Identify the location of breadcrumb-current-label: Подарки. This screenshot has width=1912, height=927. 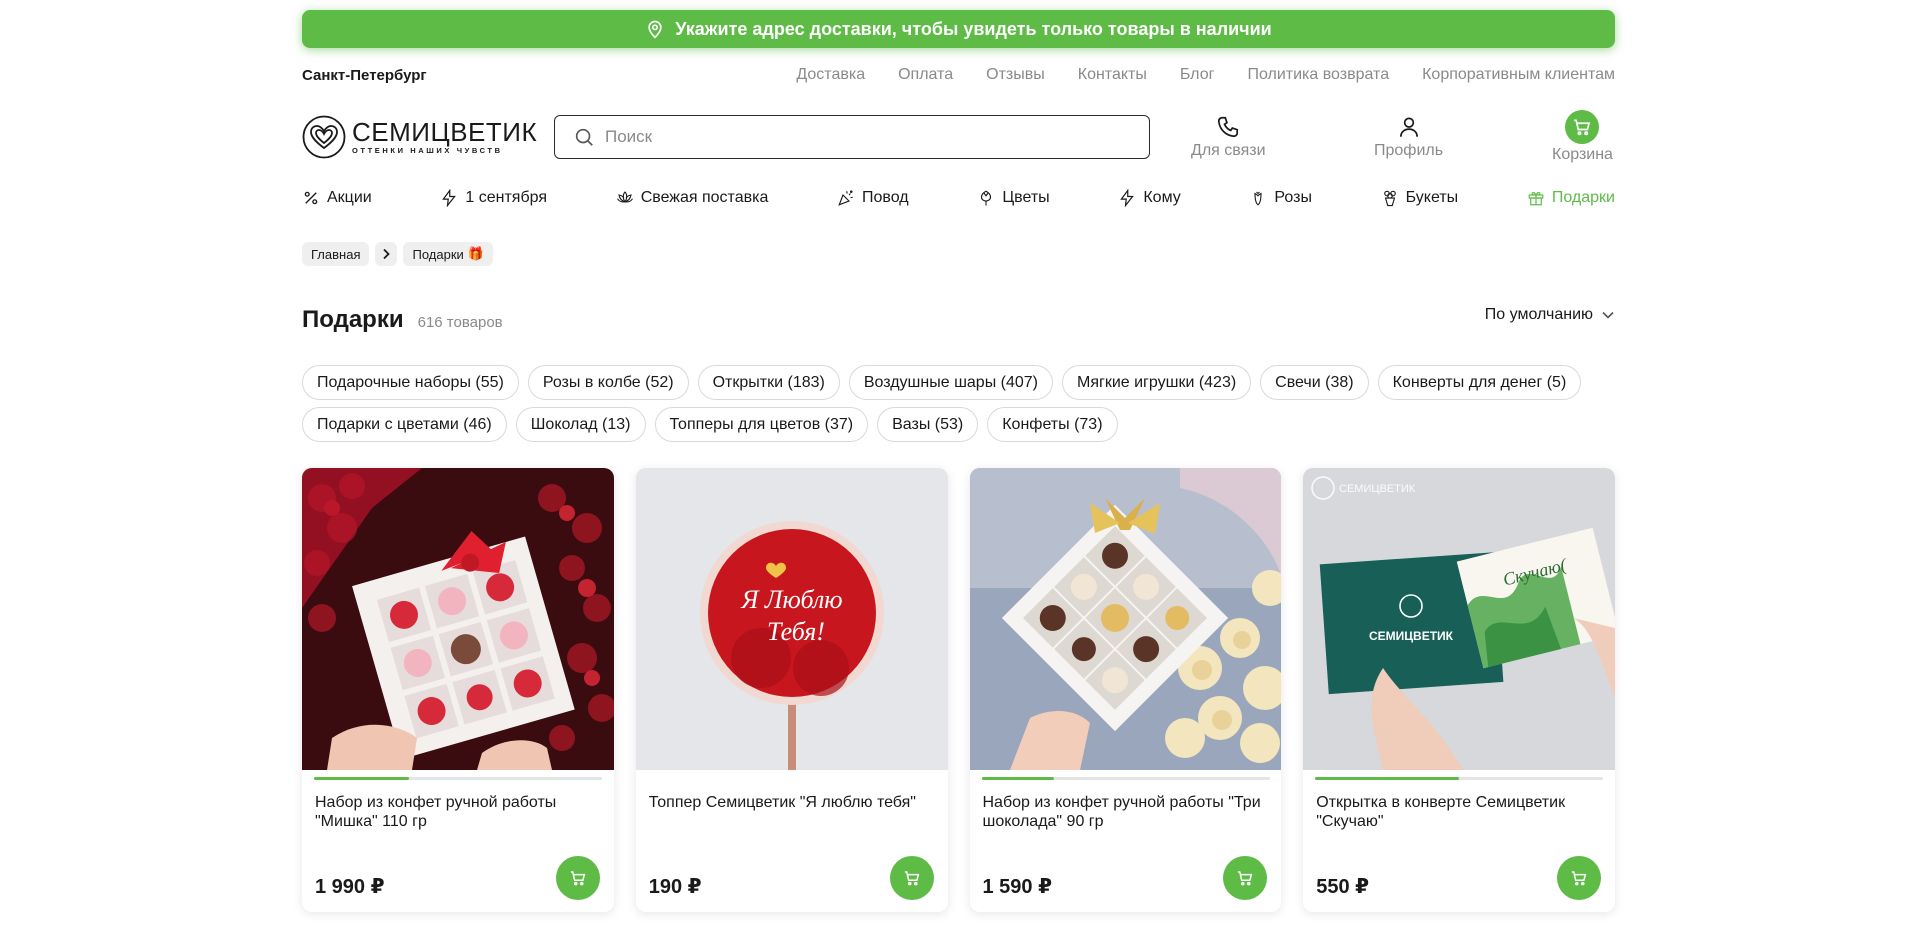
(438, 254).